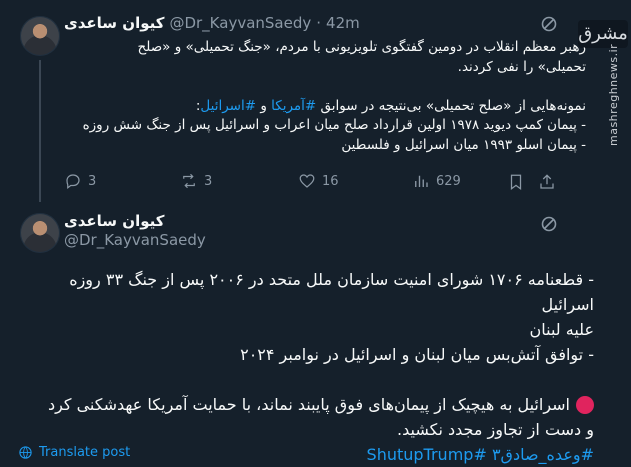 The width and height of the screenshot is (631, 467). I want to click on hashtag-link: #آمریکا, so click(293, 106).